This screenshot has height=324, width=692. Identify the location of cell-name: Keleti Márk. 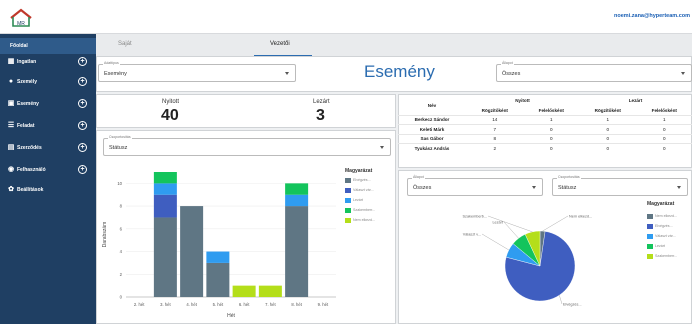
(432, 129).